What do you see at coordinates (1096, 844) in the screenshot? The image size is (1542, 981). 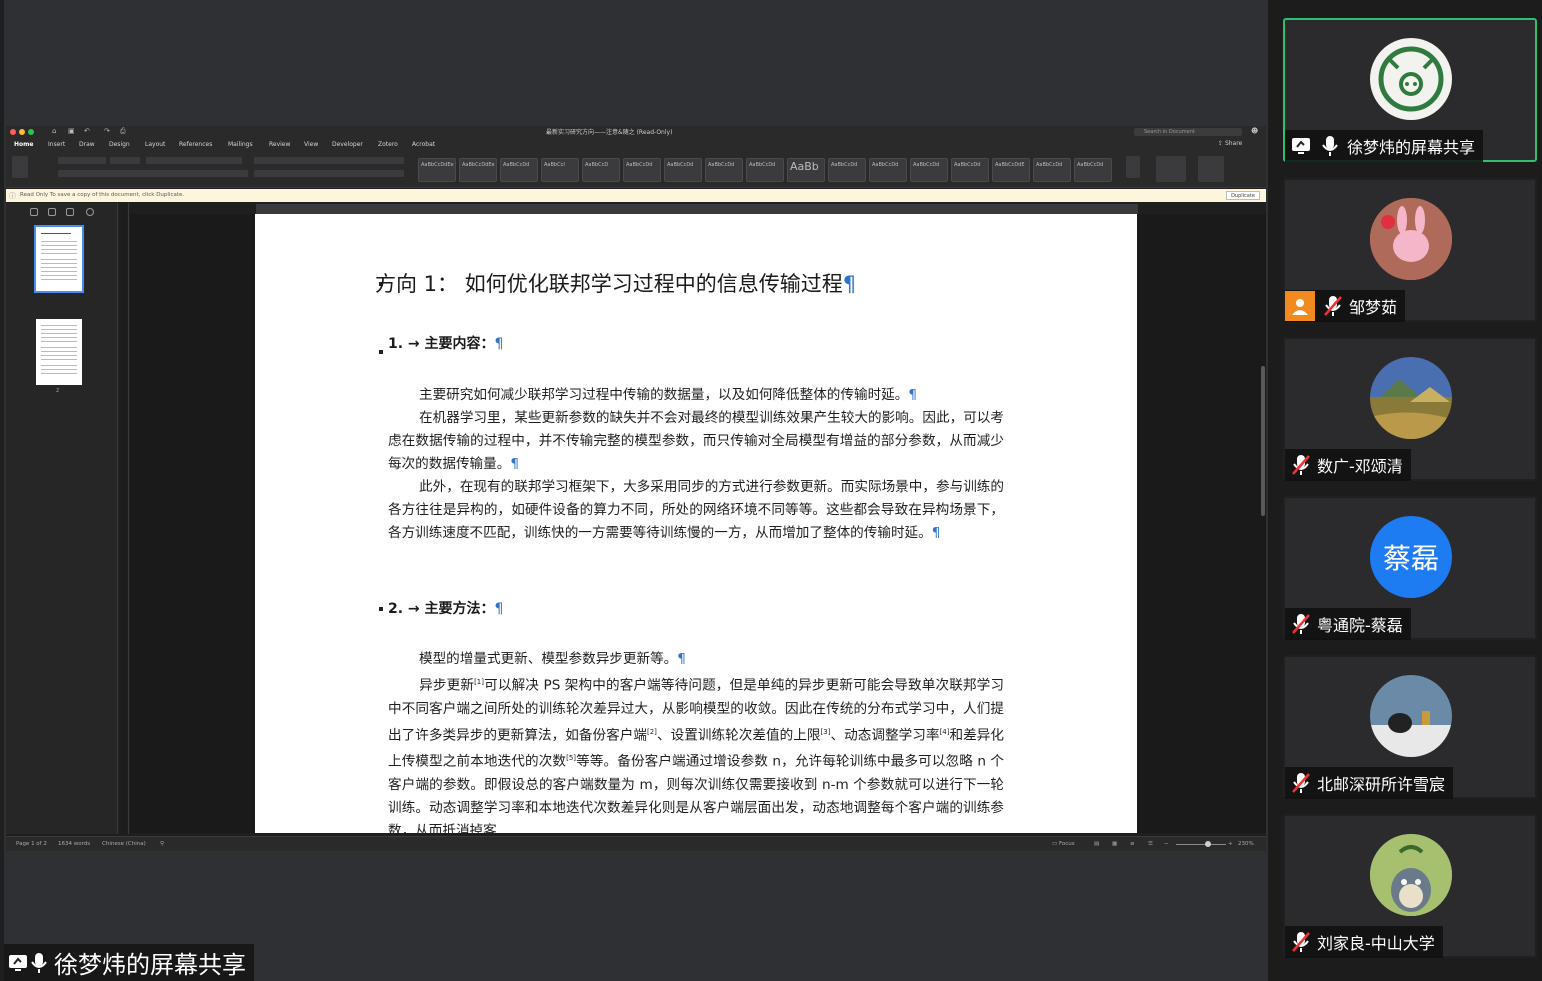 I see `print-layout-icon: ▤` at bounding box center [1096, 844].